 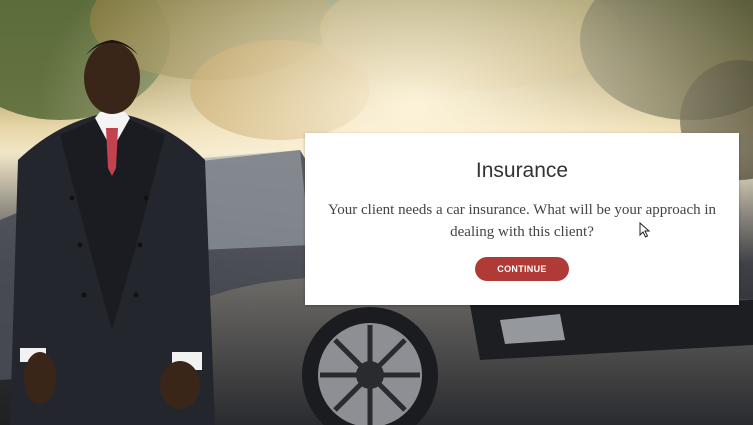 I want to click on dialog-title: Insurance, so click(x=522, y=170).